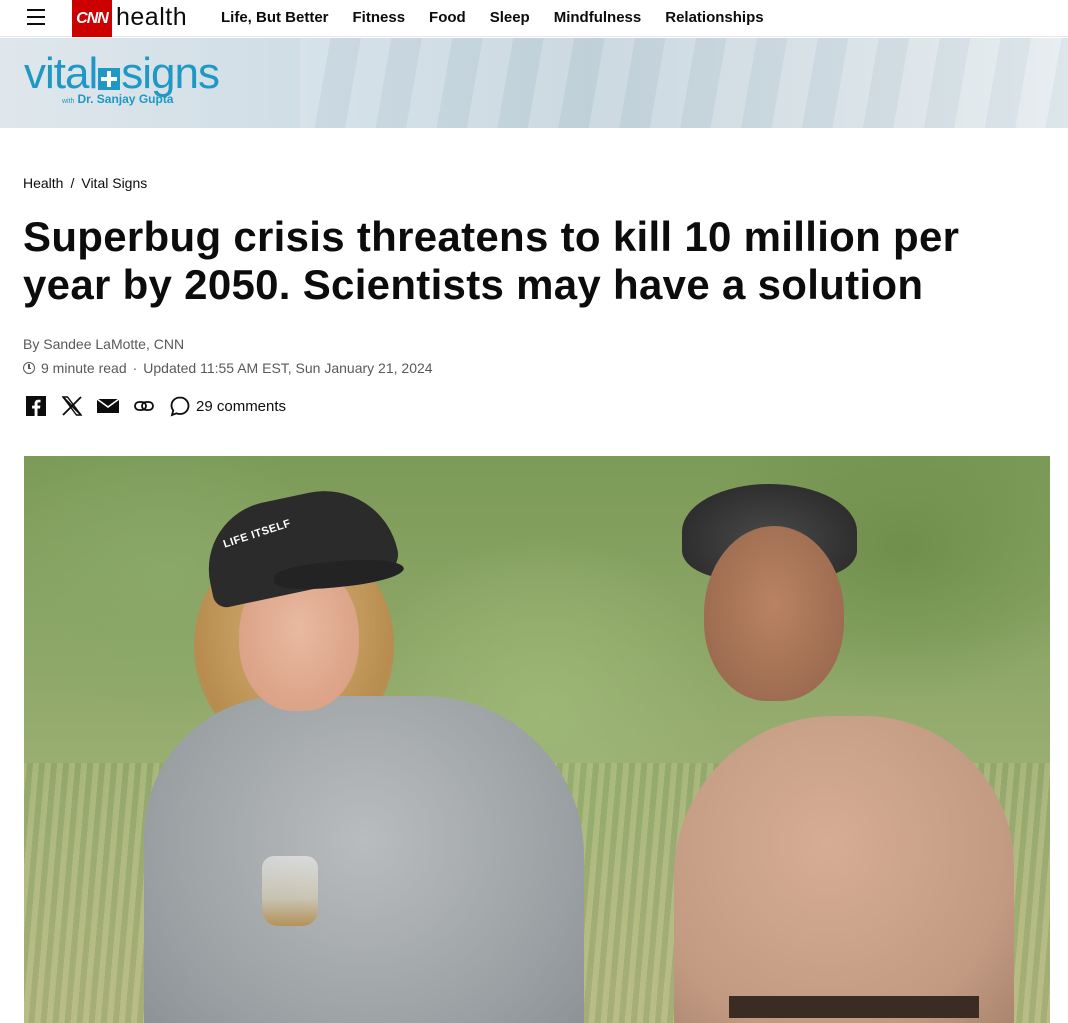 The height and width of the screenshot is (1023, 1068). Describe the element at coordinates (68, 101) in the screenshot. I see `logo-with: with` at that location.